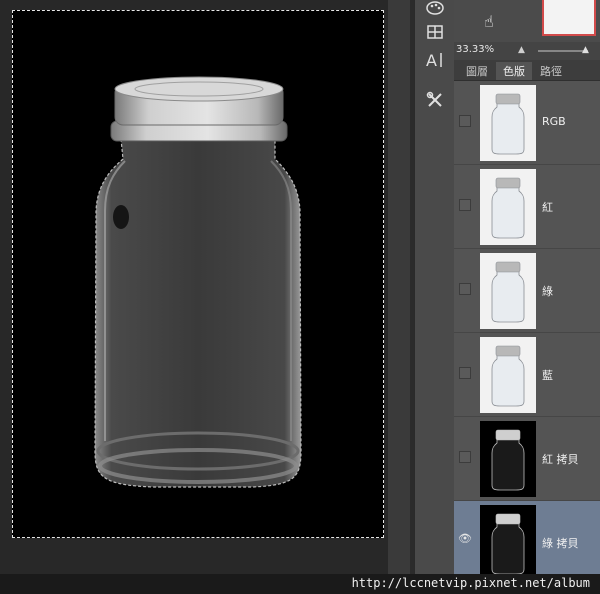  I want to click on svg-text: A, so click(431, 60).